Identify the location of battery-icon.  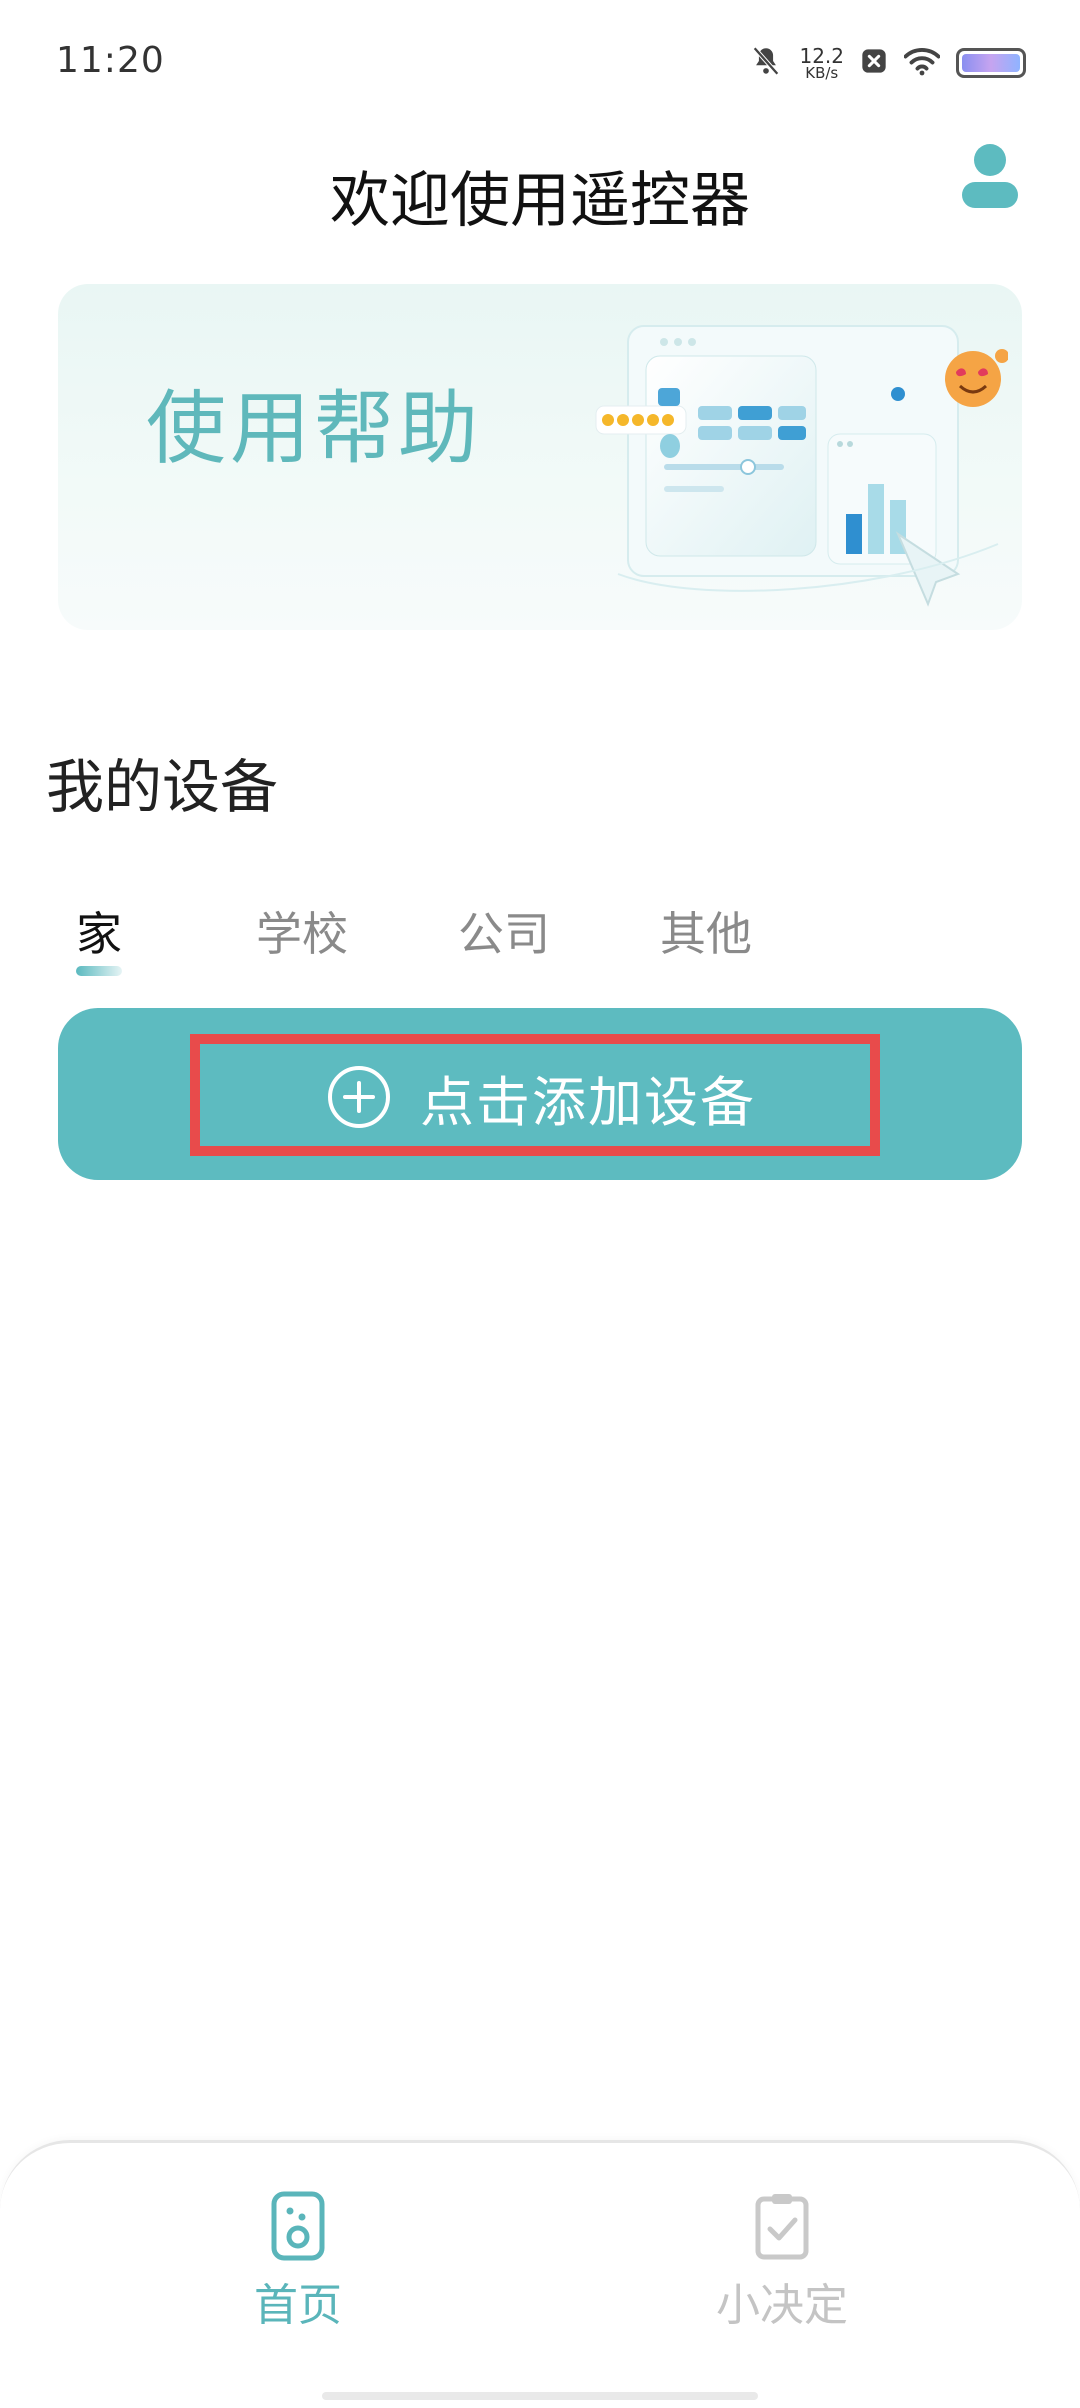
(991, 63).